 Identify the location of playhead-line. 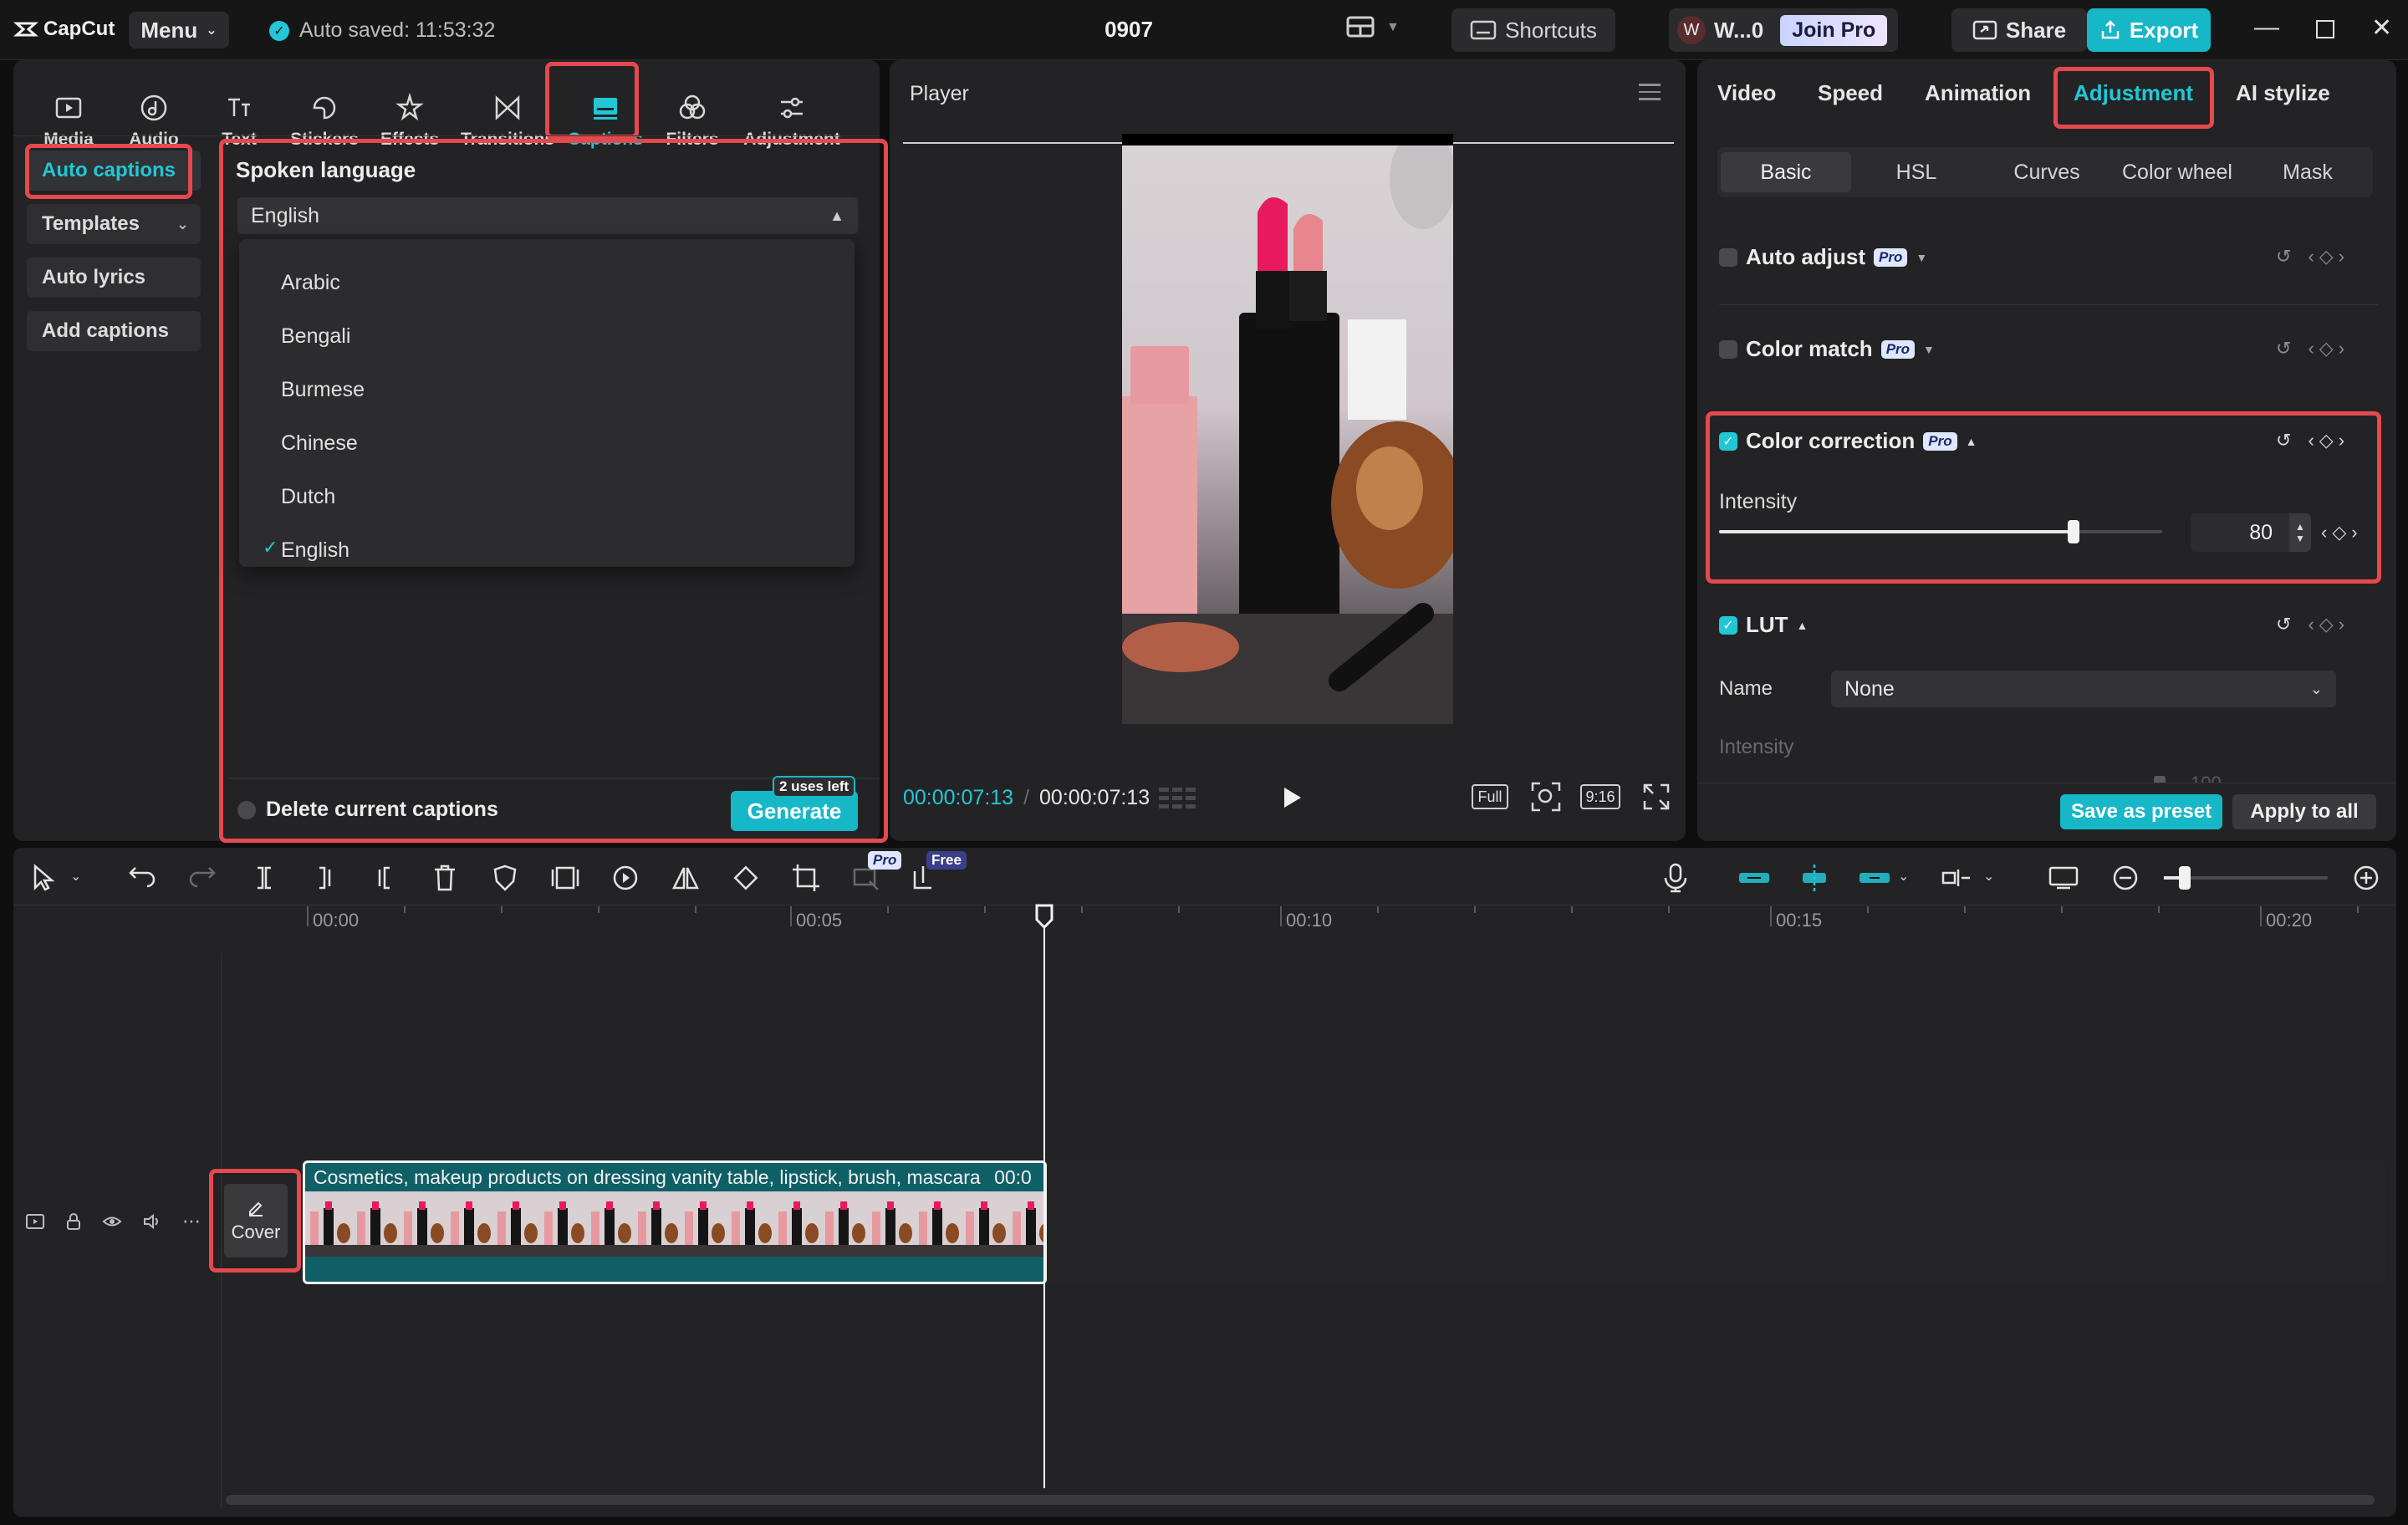
(1044, 1200).